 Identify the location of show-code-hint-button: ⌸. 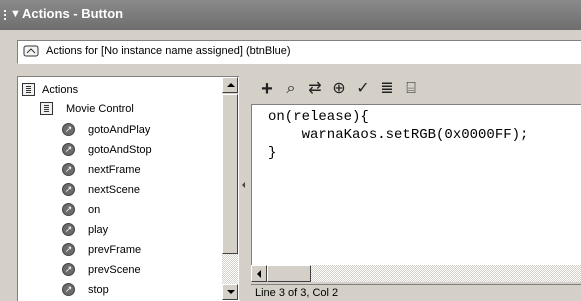
(411, 89).